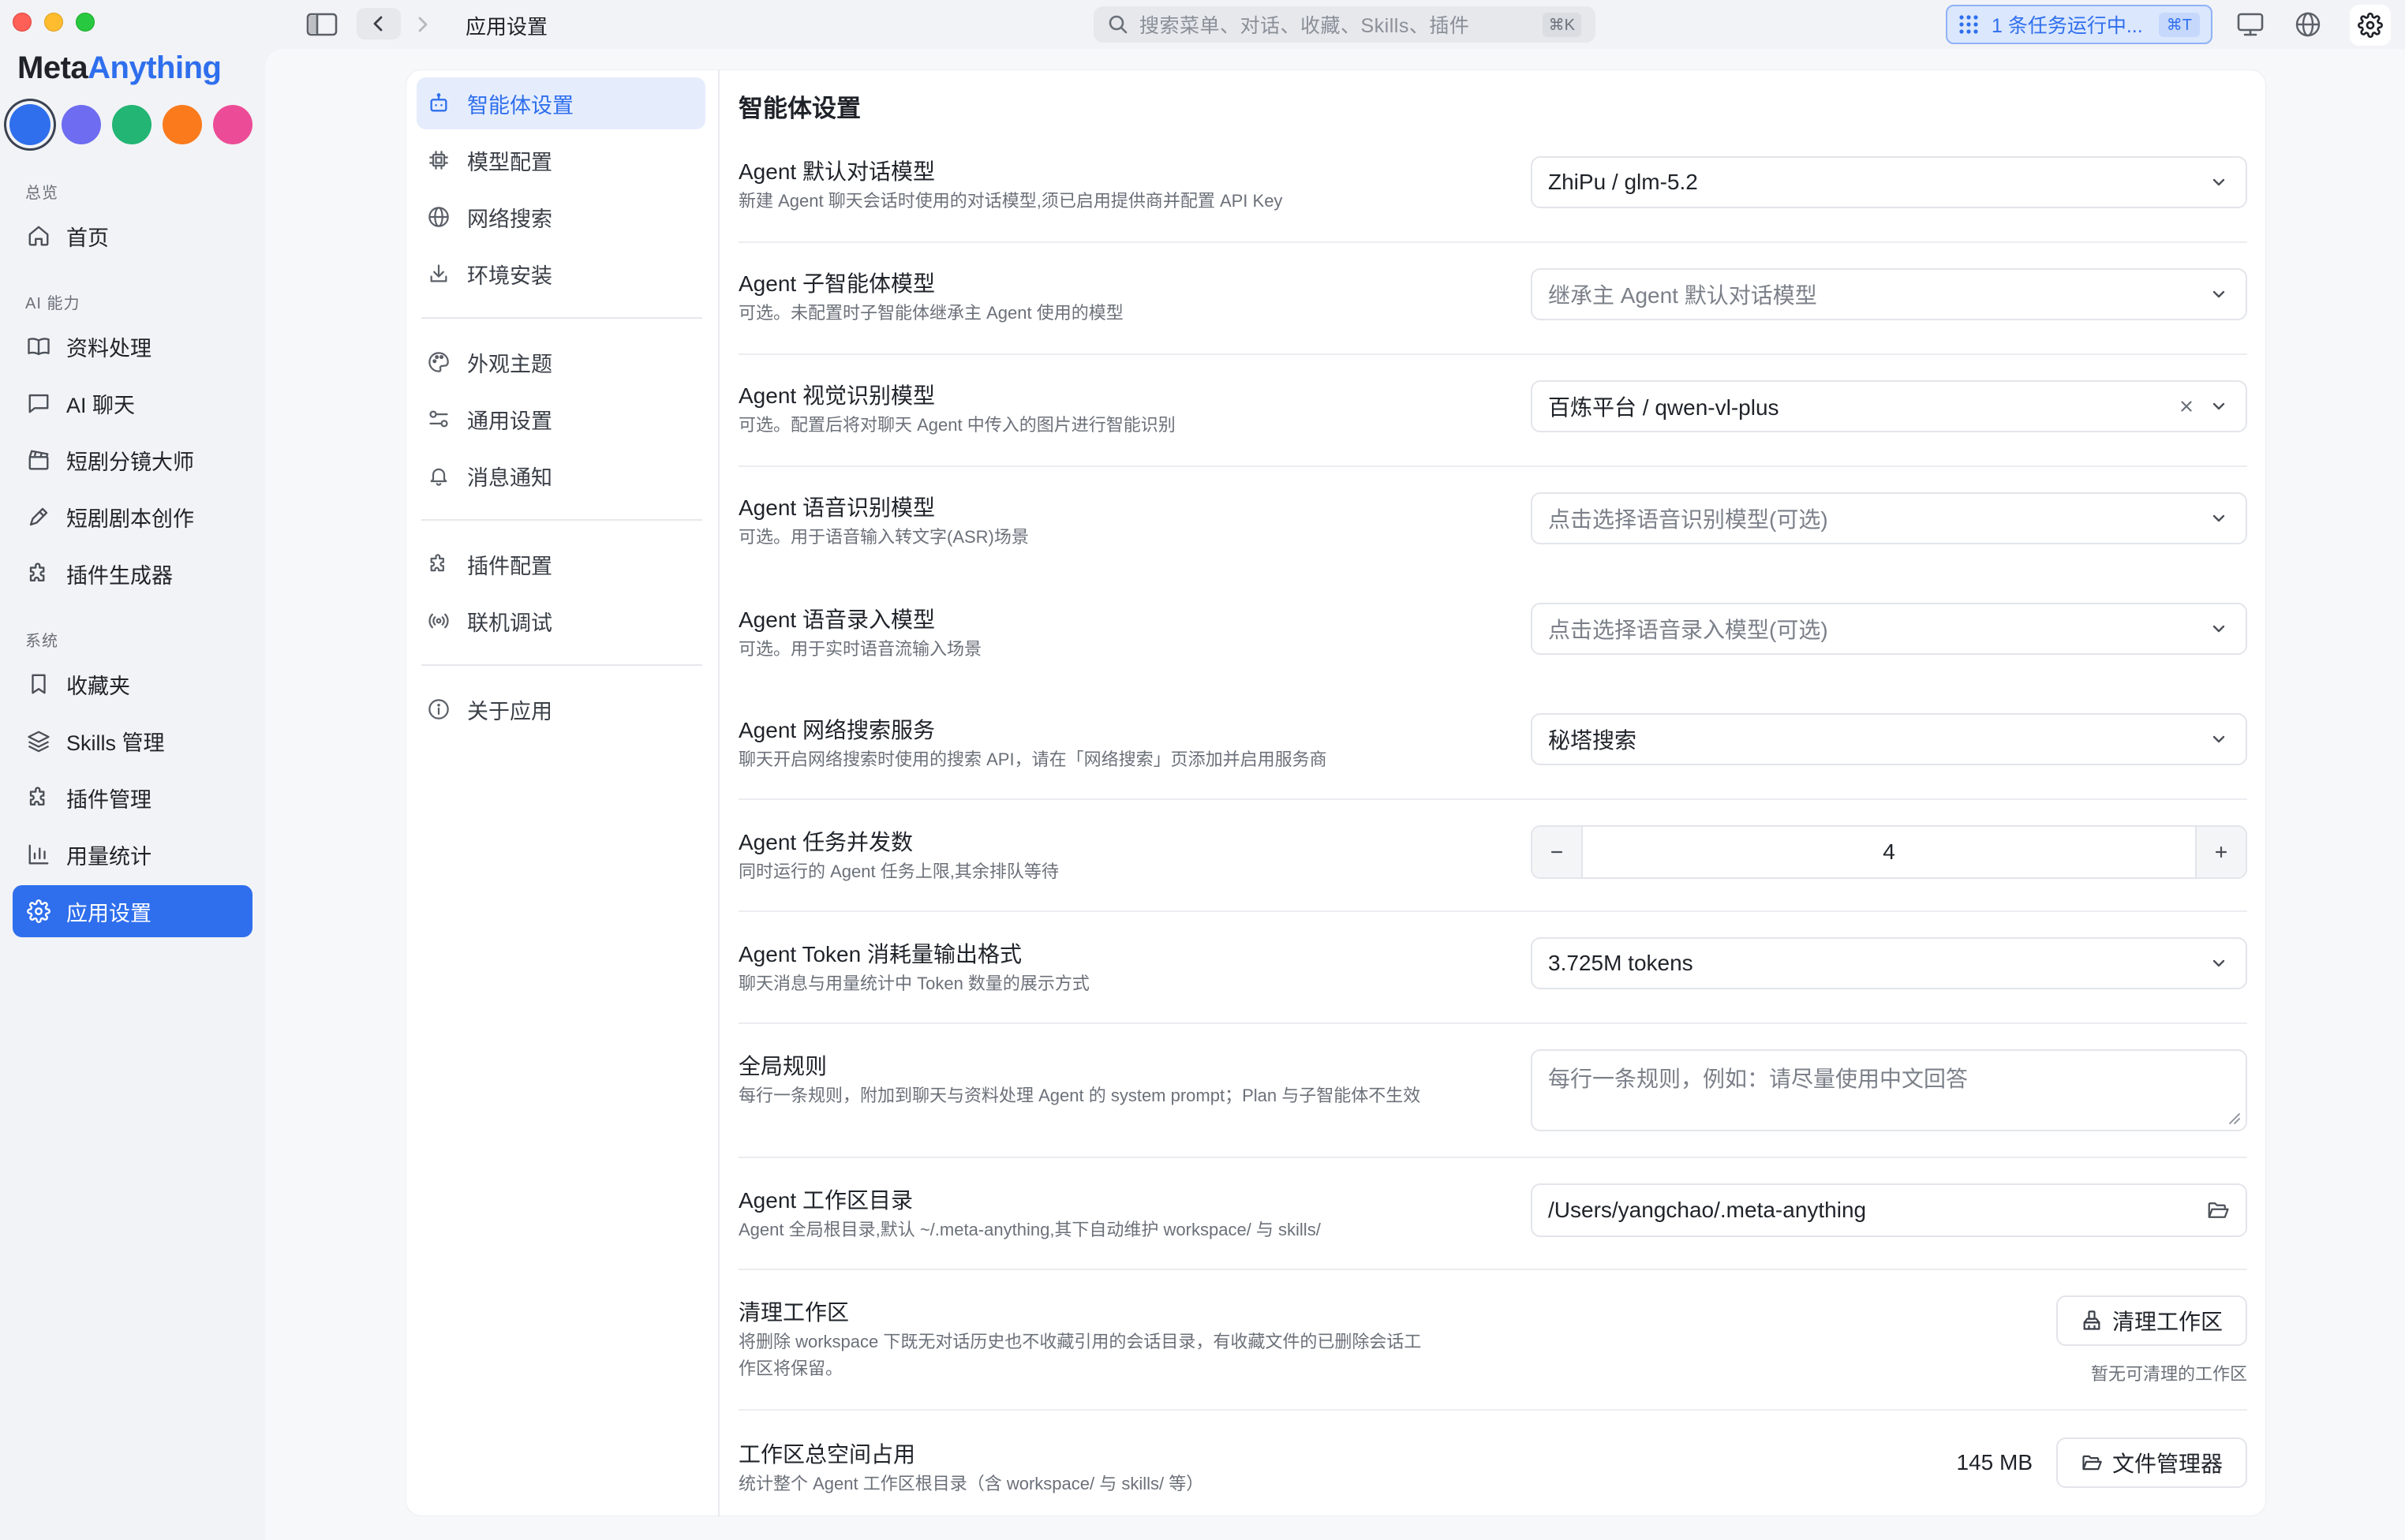 The height and width of the screenshot is (1540, 2405). What do you see at coordinates (509, 364) in the screenshot?
I see `settings-nav-label: 外观主题` at bounding box center [509, 364].